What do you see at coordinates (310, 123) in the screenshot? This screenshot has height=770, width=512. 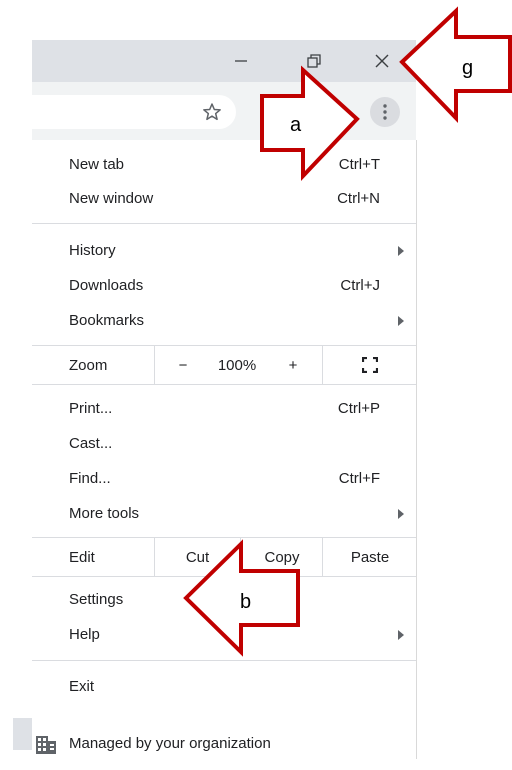 I see `annotation-arrow-a` at bounding box center [310, 123].